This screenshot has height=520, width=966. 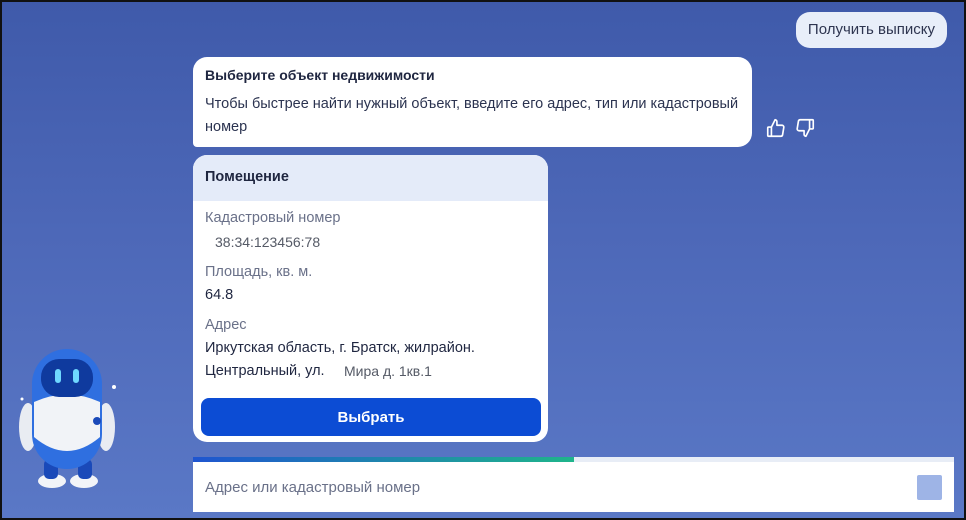 What do you see at coordinates (67, 418) in the screenshot?
I see `robot-assistant-icon` at bounding box center [67, 418].